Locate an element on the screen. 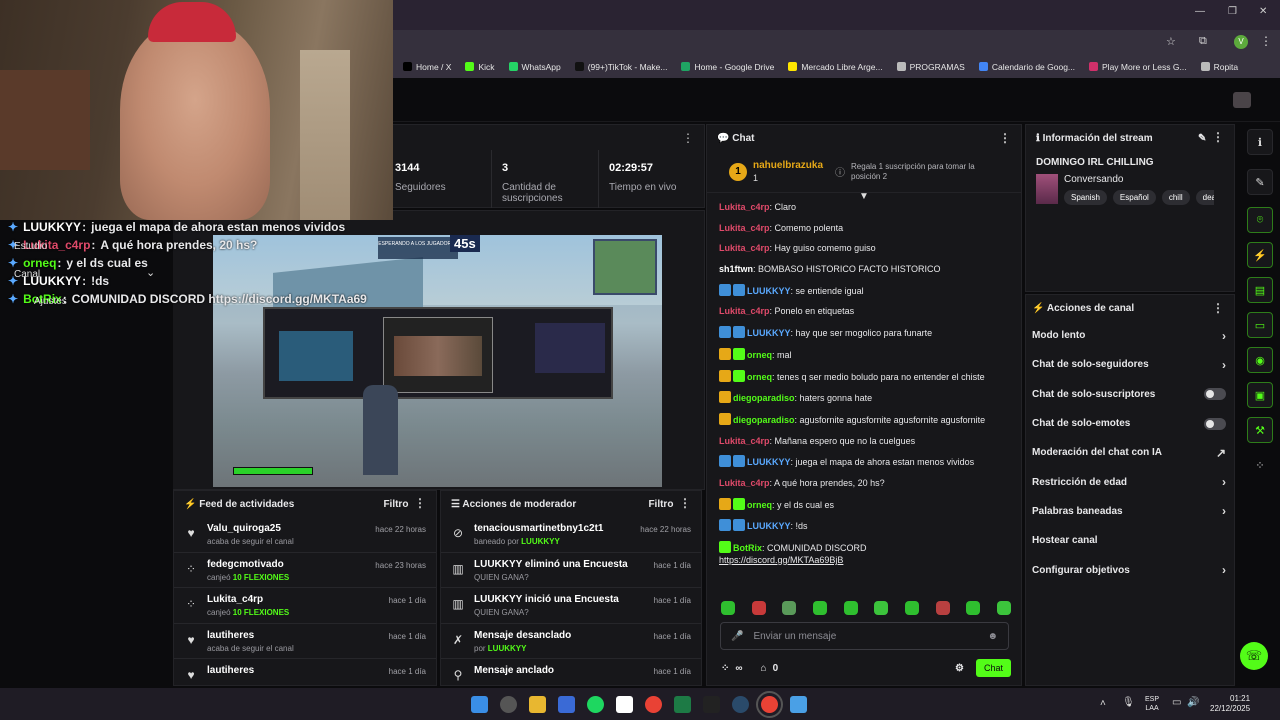 This screenshot has height=720, width=1280. chat-bubble-icon: ▭ is located at coordinates (1260, 325).